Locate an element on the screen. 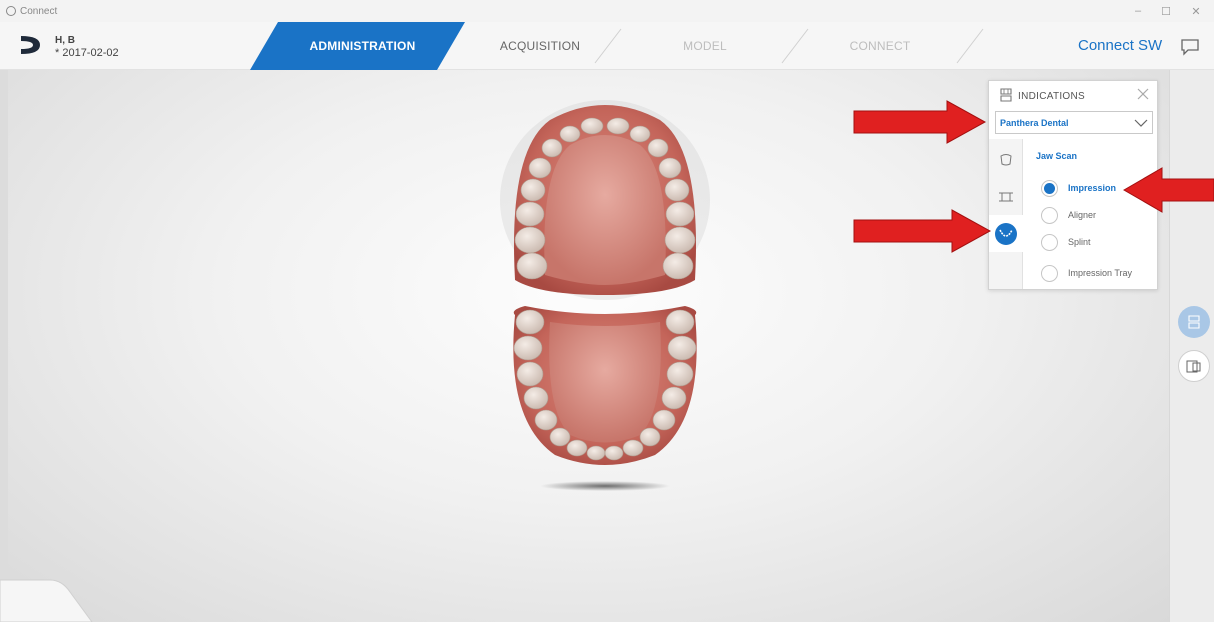 The width and height of the screenshot is (1214, 622). indications-toggle-button is located at coordinates (1194, 322).